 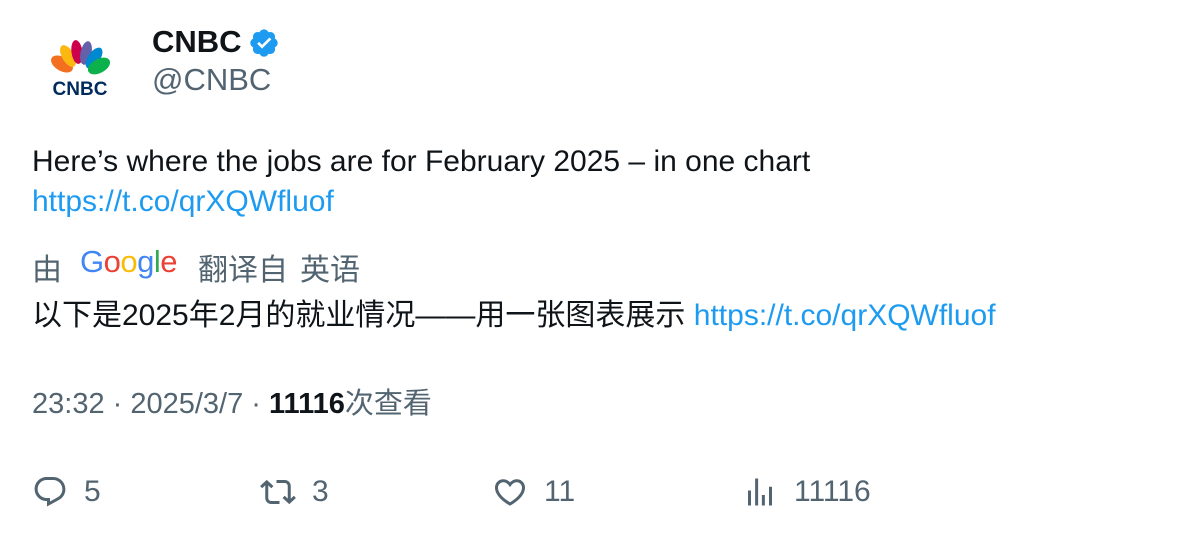 What do you see at coordinates (533, 492) in the screenshot?
I see `like-button: 11` at bounding box center [533, 492].